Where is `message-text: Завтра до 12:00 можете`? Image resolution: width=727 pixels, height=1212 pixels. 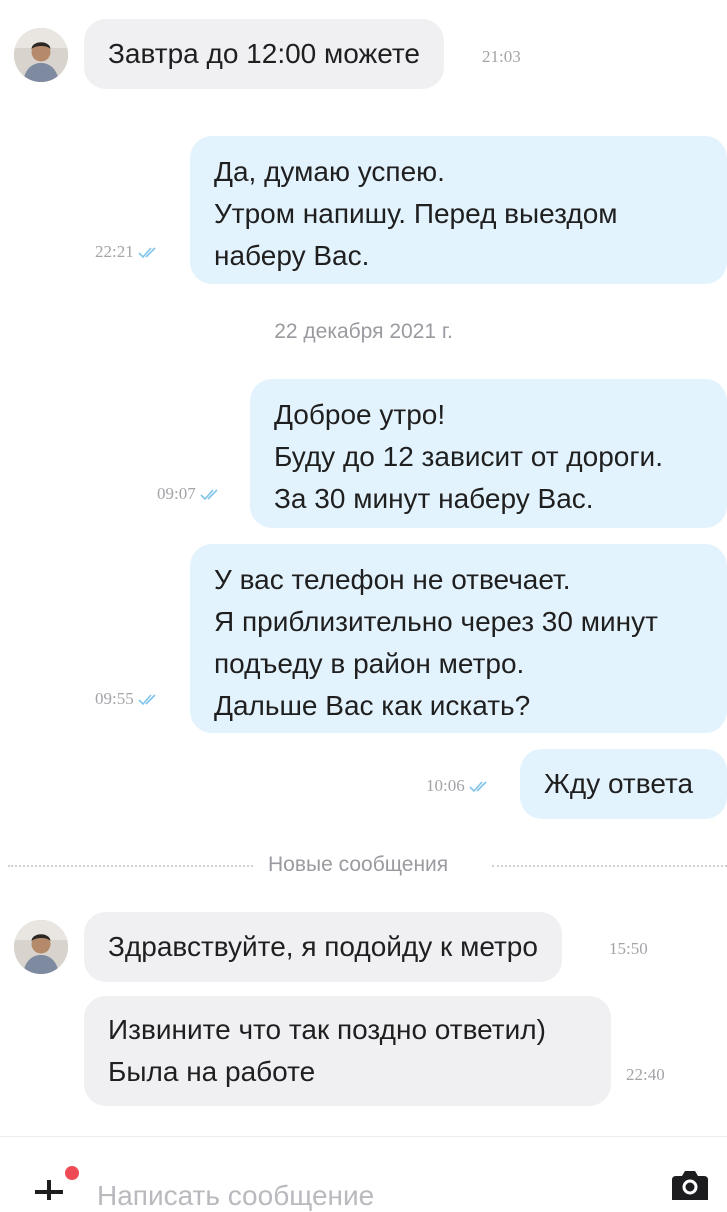 message-text: Завтра до 12:00 можете is located at coordinates (264, 53).